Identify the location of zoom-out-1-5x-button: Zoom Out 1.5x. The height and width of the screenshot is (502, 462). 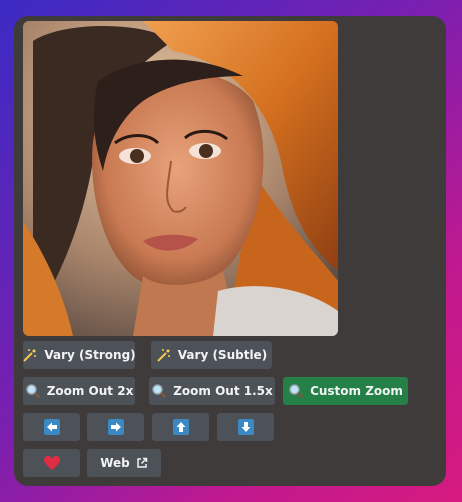
(212, 391).